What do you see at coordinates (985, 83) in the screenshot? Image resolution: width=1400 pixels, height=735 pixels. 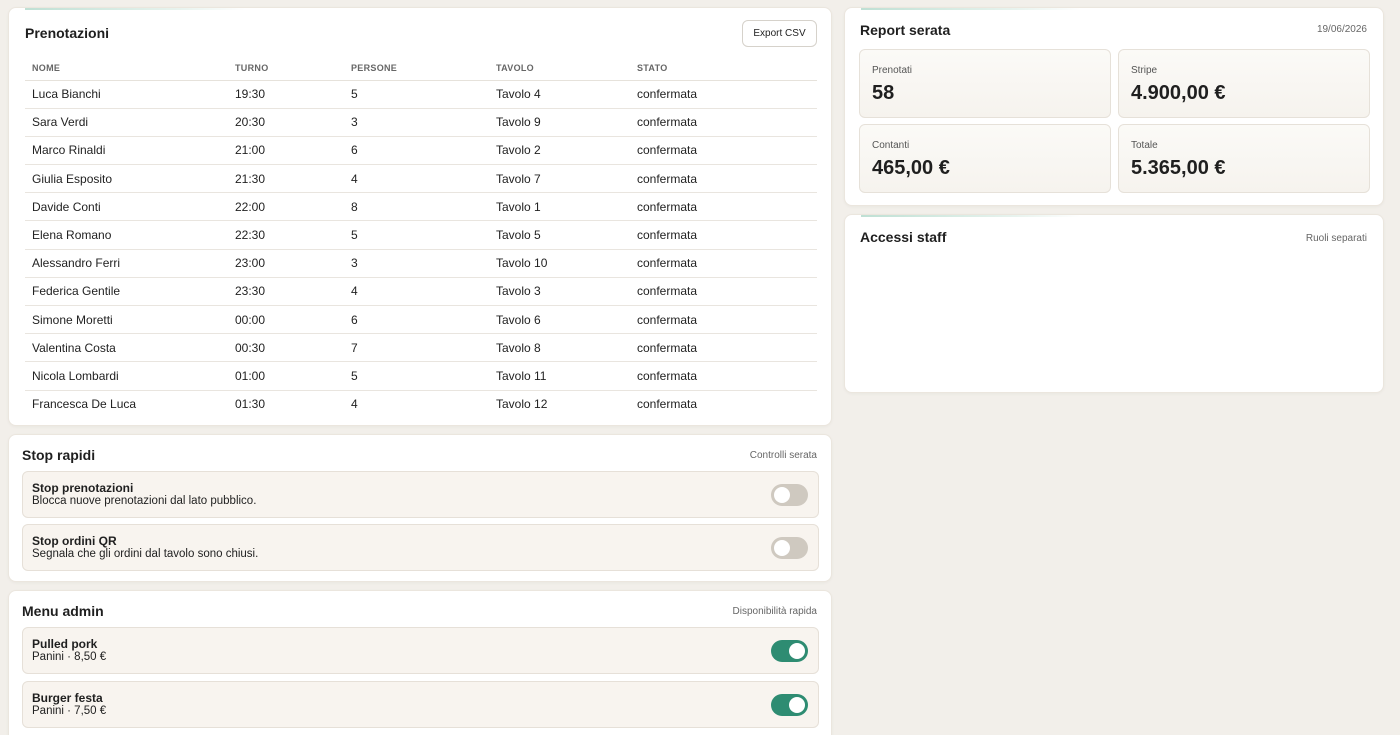 I see `stat-card-booked: Prenotati 58` at bounding box center [985, 83].